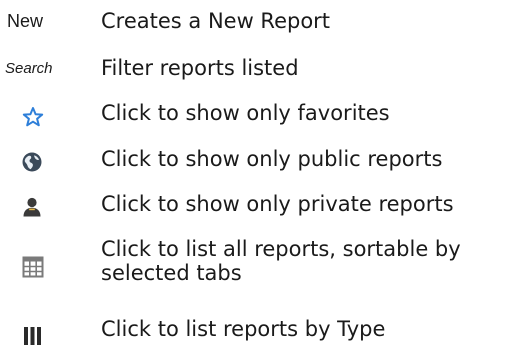 The width and height of the screenshot is (516, 358). I want to click on new-button-label: New, so click(25, 20).